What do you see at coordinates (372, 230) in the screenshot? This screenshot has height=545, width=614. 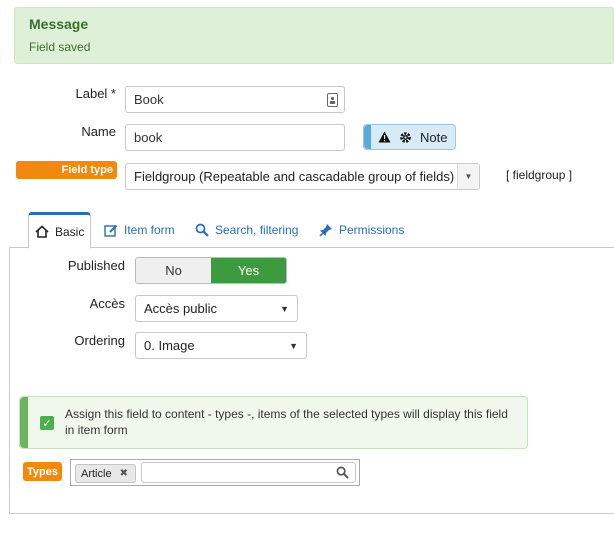 I see `tab-permissions-label: Permissions` at bounding box center [372, 230].